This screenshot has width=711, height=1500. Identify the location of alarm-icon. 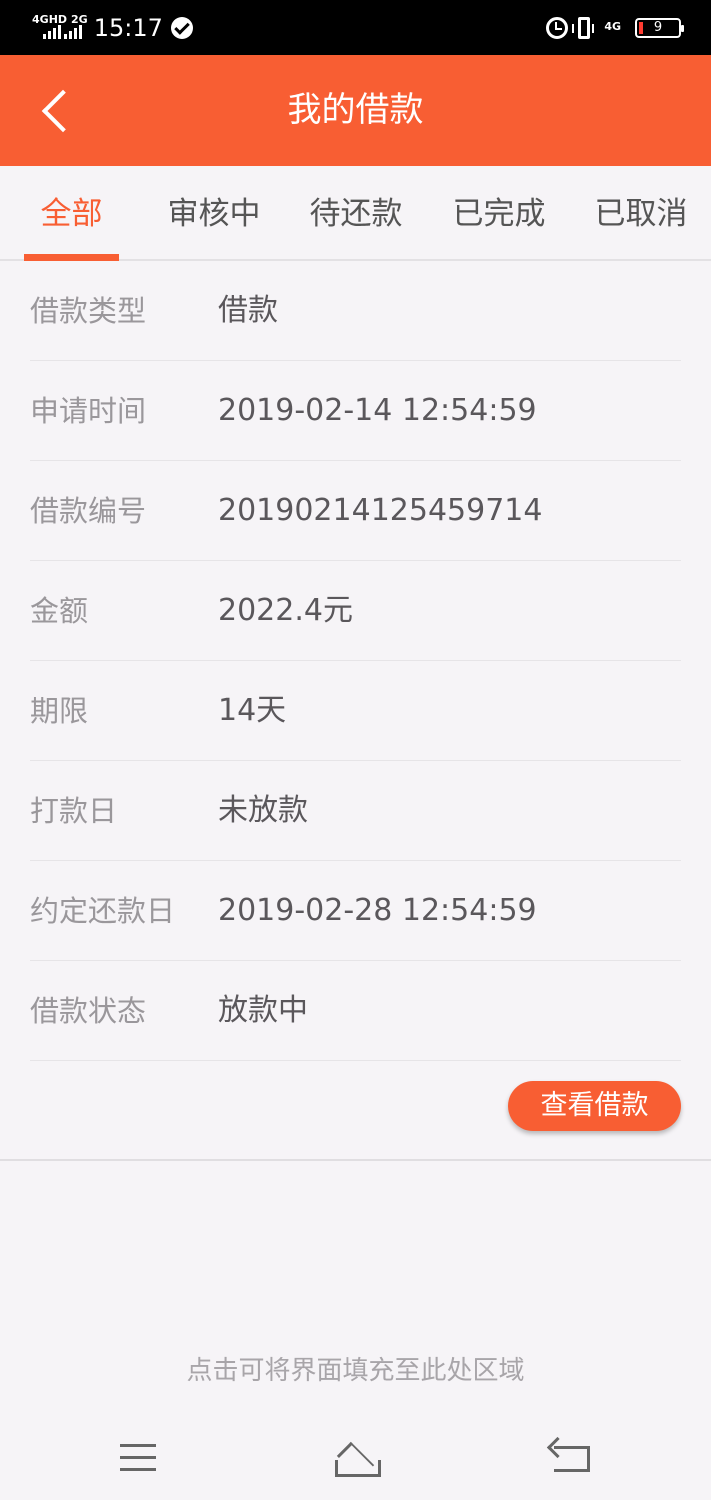
(557, 27).